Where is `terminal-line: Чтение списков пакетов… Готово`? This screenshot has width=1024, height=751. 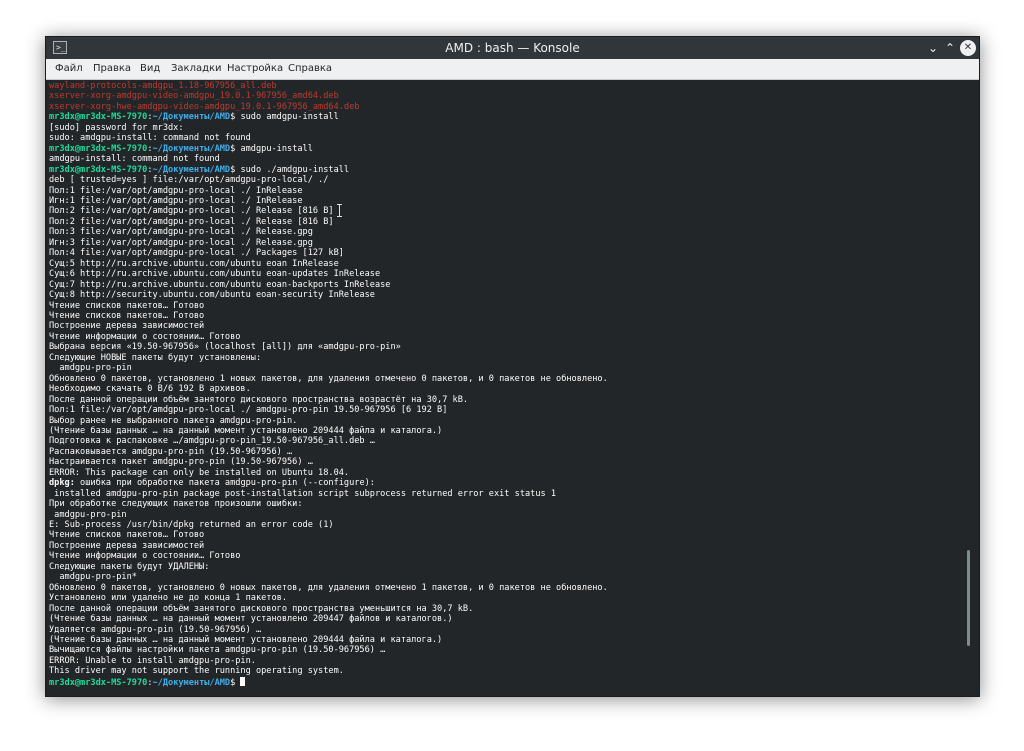 terminal-line: Чтение списков пакетов… Готово is located at coordinates (506, 535).